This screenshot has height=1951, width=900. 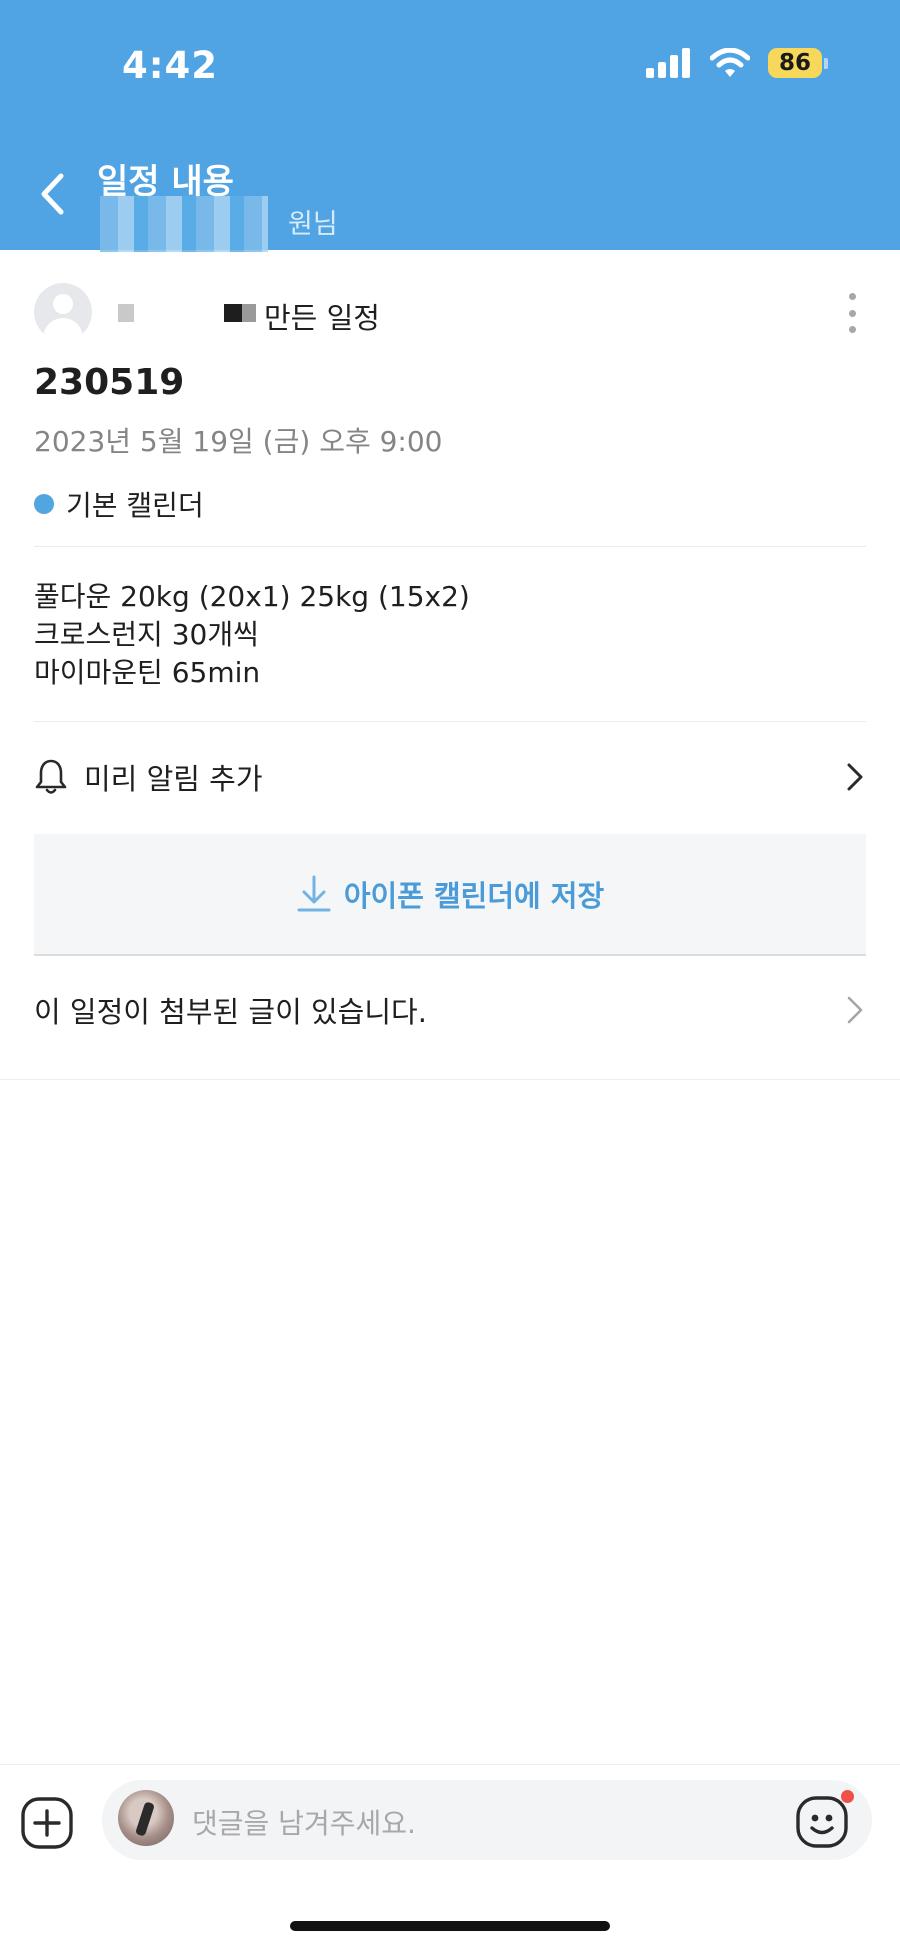 I want to click on note-line: 마이마운틴 65min, so click(x=147, y=672).